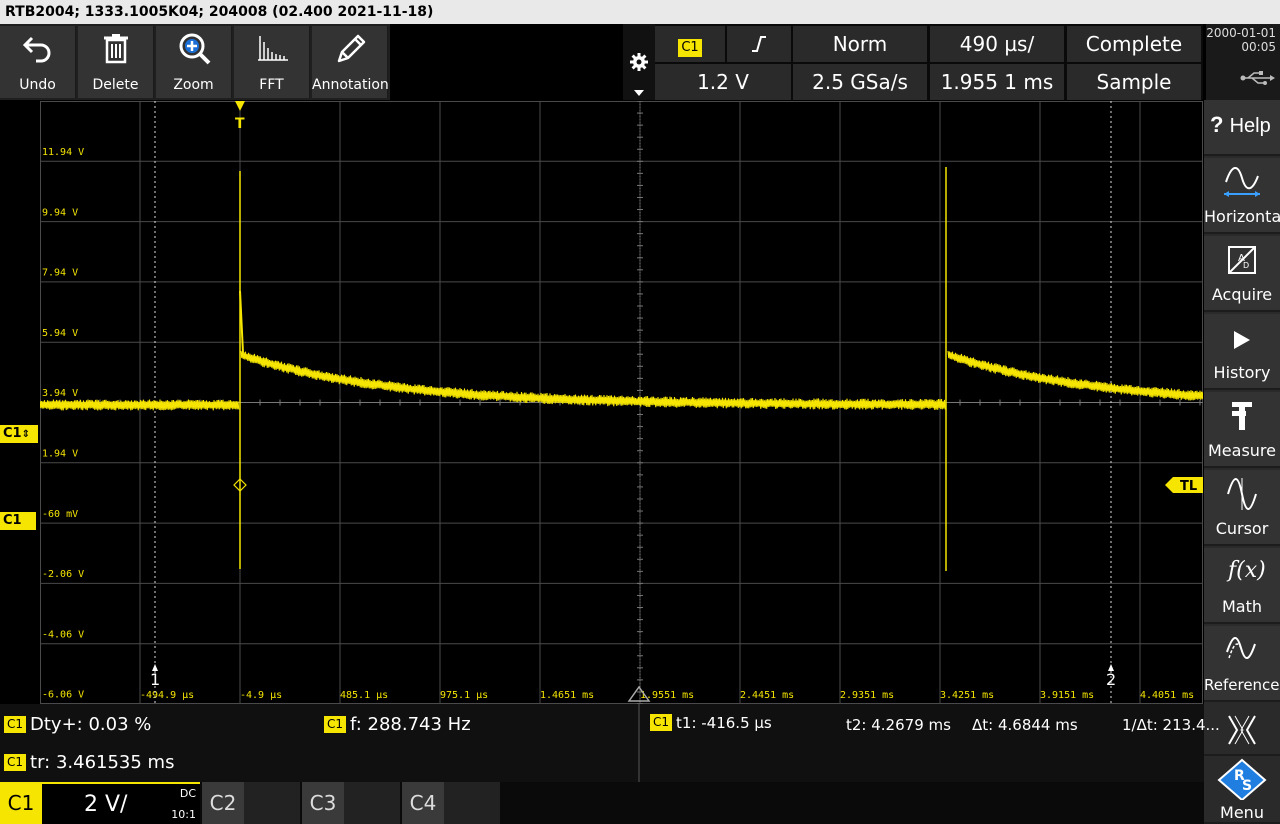 The height and width of the screenshot is (824, 1280). What do you see at coordinates (1242, 664) in the screenshot?
I see `references-button: References` at bounding box center [1242, 664].